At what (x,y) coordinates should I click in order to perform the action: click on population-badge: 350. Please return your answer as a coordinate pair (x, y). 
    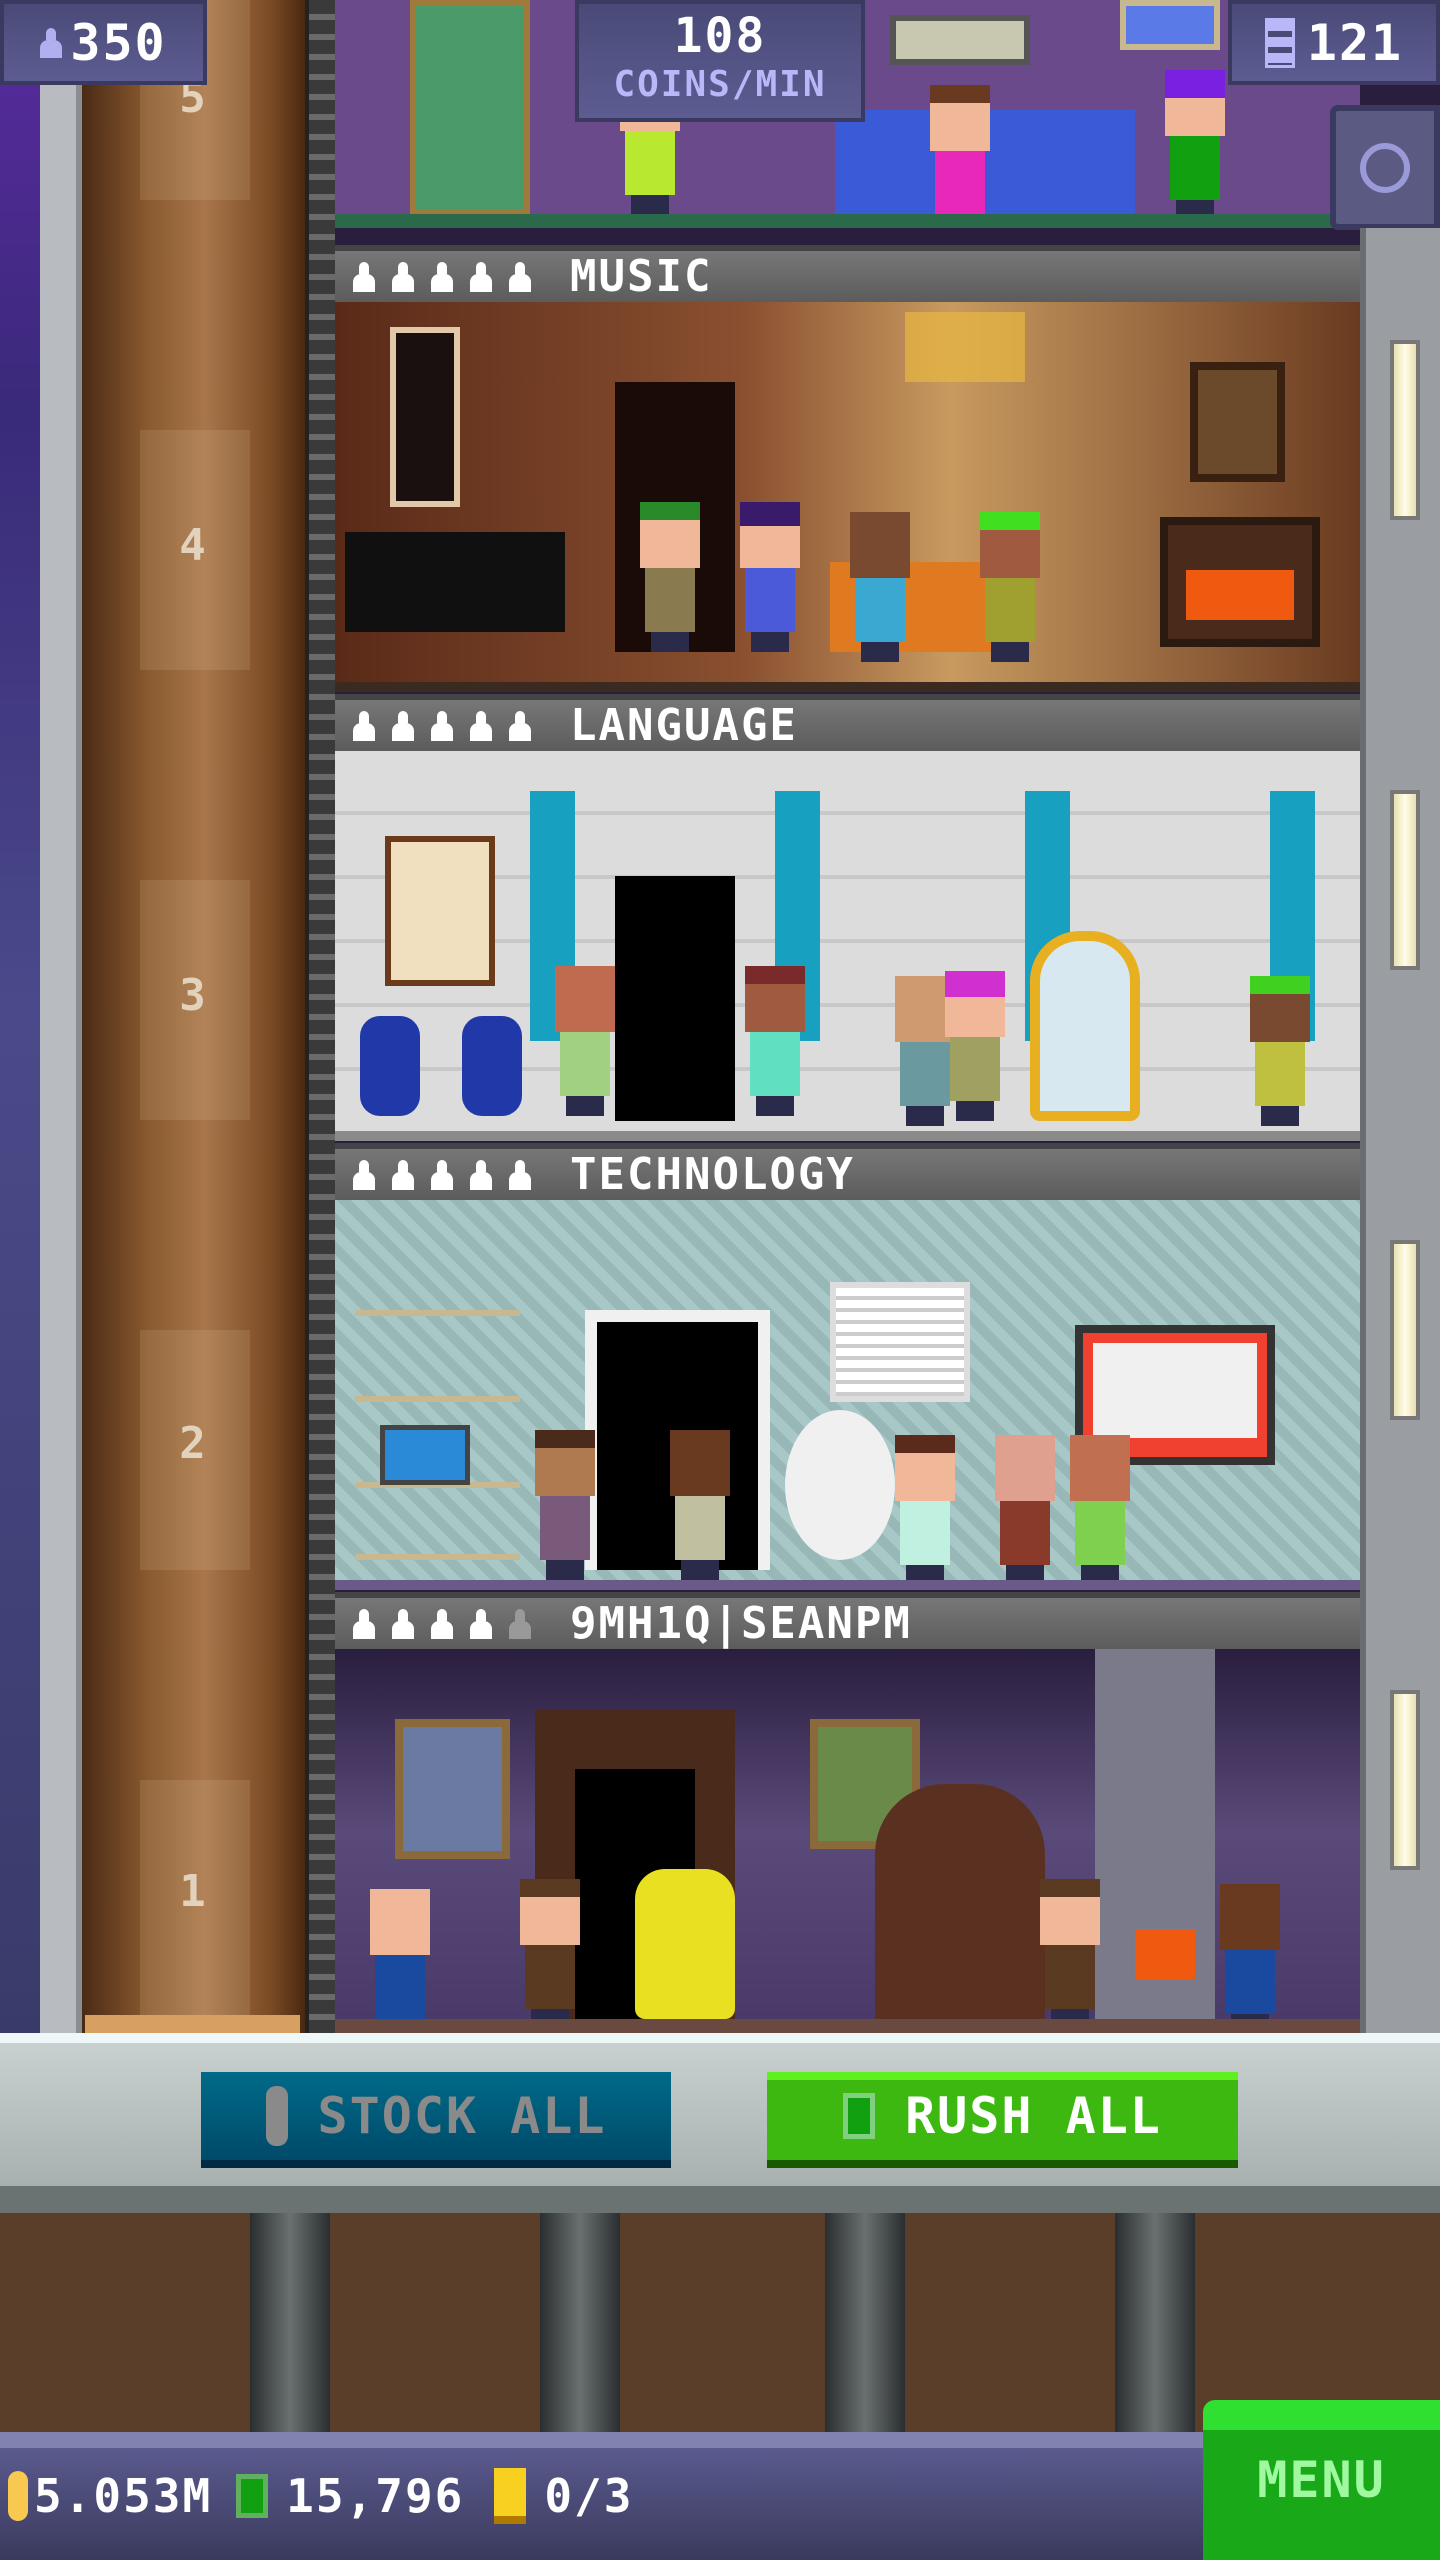
    Looking at the image, I should click on (103, 42).